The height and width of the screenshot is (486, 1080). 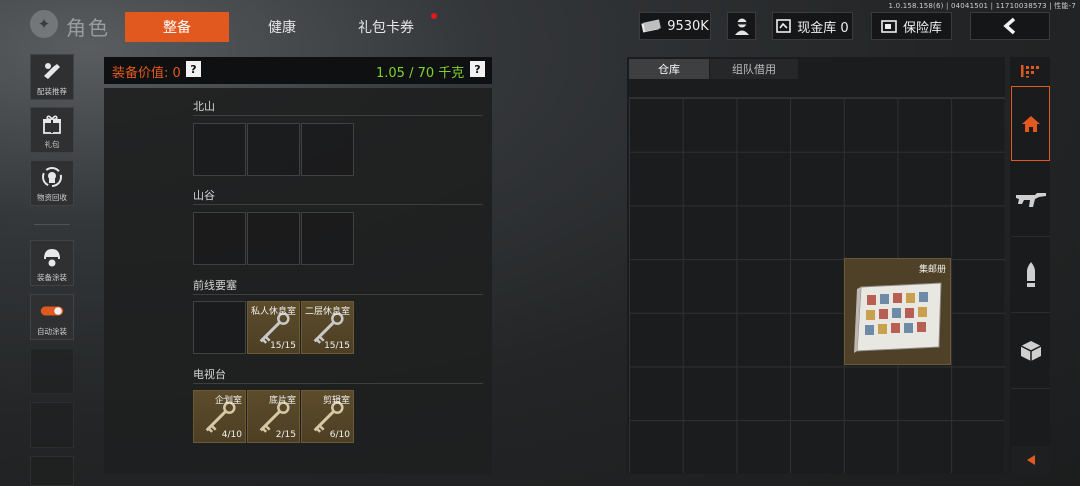 What do you see at coordinates (273, 312) in the screenshot?
I see `key-name: 私人休息室` at bounding box center [273, 312].